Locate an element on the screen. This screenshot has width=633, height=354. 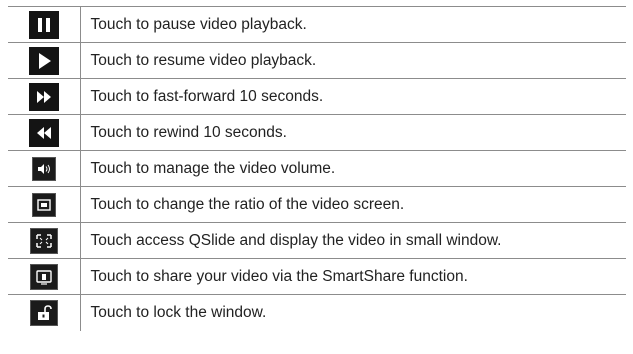
row-description: Touch to manage the video volume. is located at coordinates (352, 168).